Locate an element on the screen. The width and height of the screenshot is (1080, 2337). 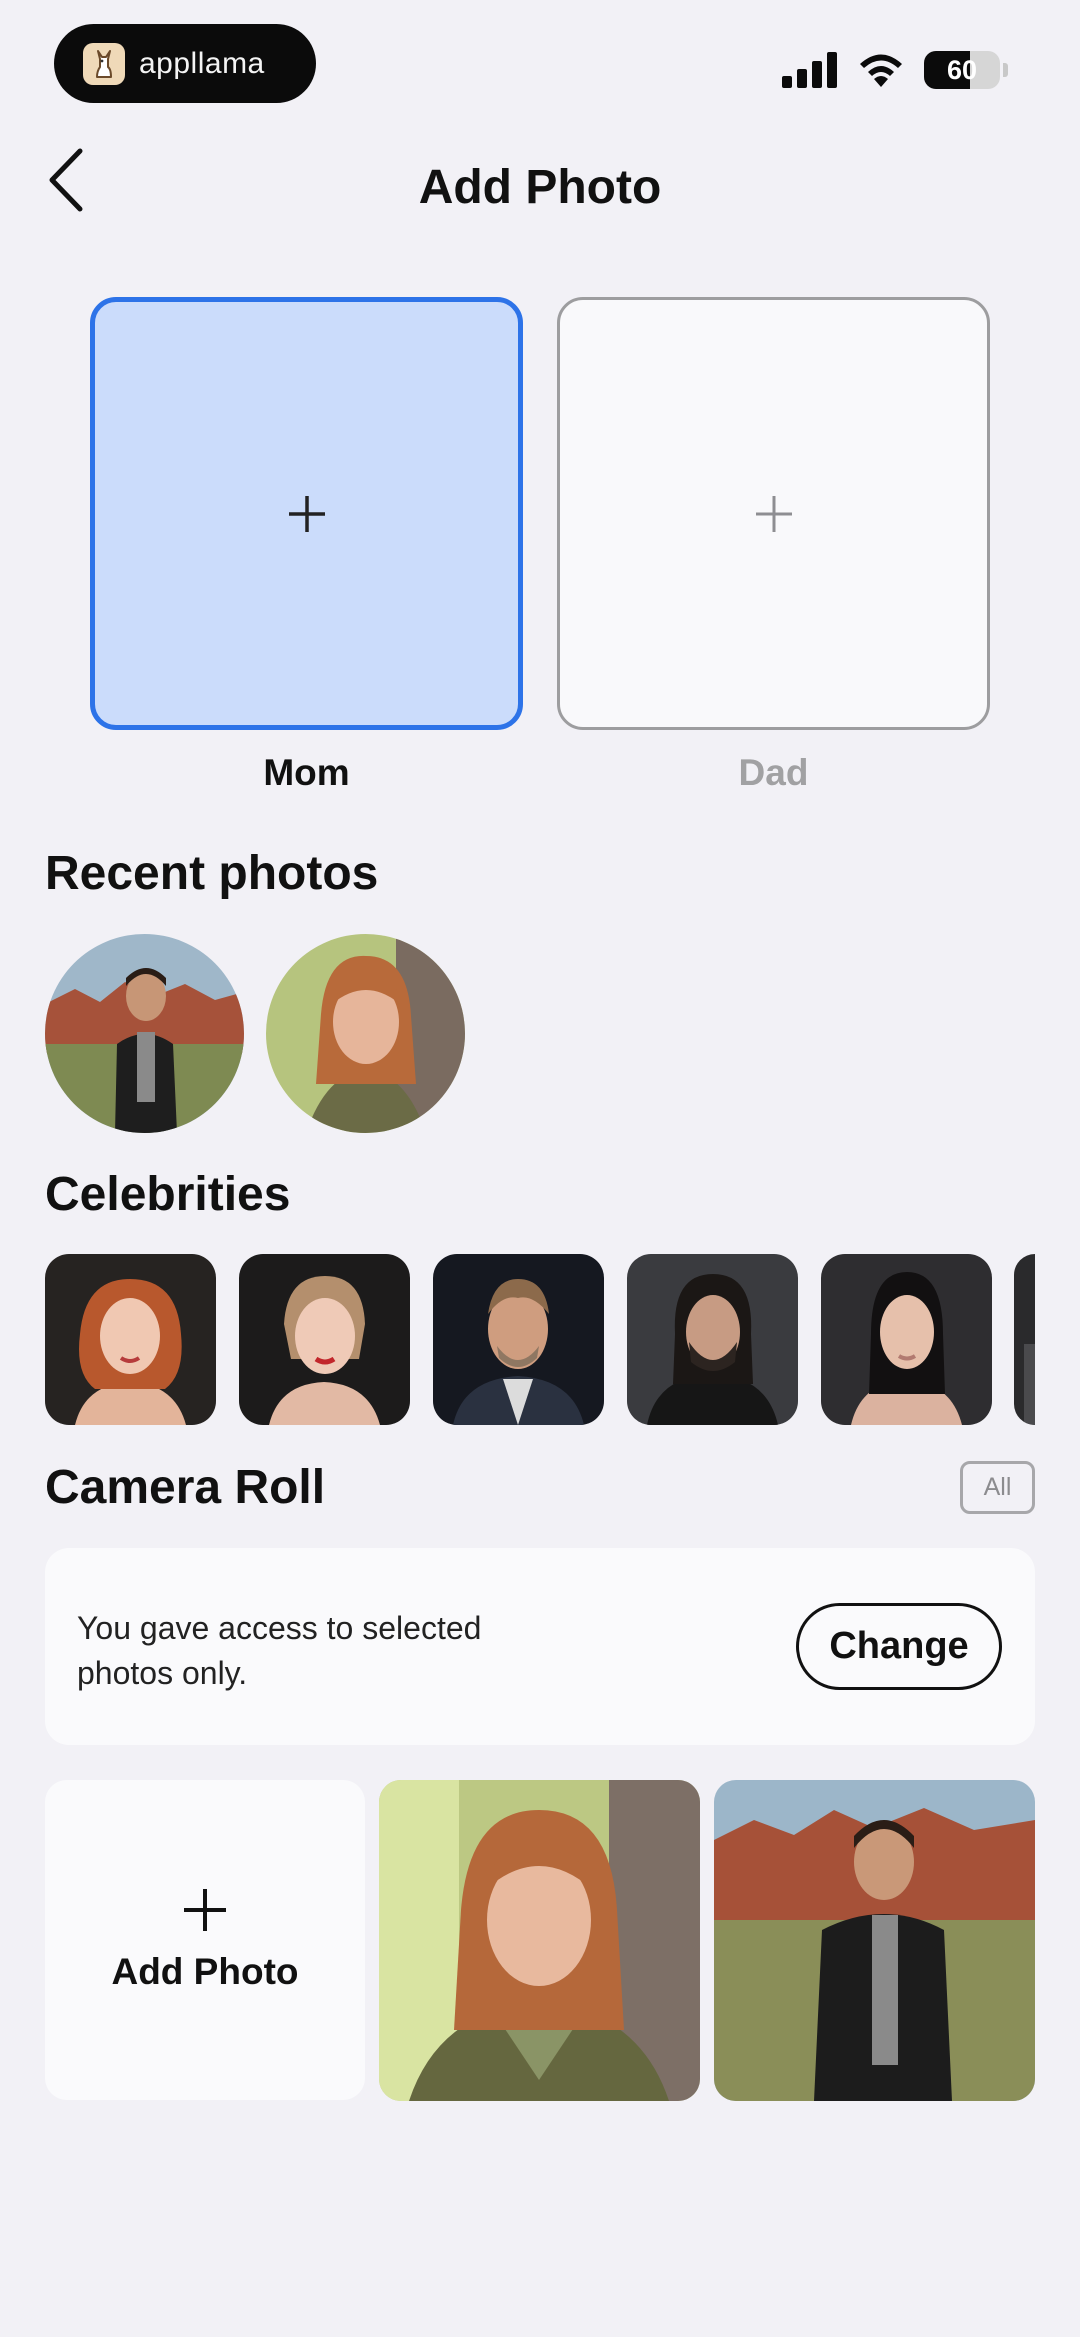
recent-photo-man-desert is located at coordinates (144, 1033).